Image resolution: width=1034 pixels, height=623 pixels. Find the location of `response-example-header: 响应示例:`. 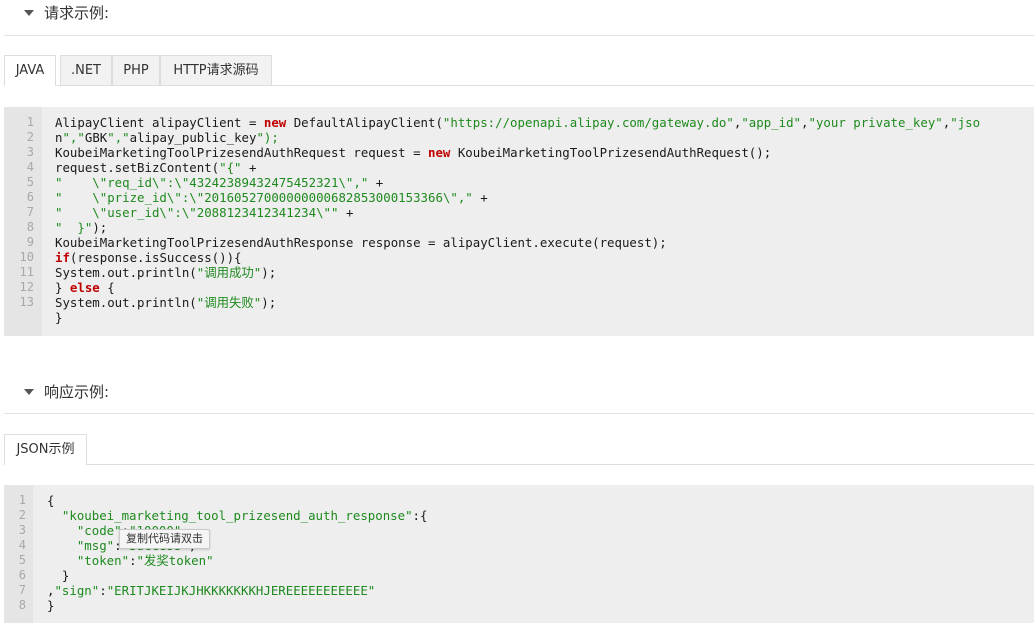

response-example-header: 响应示例: is located at coordinates (519, 397).